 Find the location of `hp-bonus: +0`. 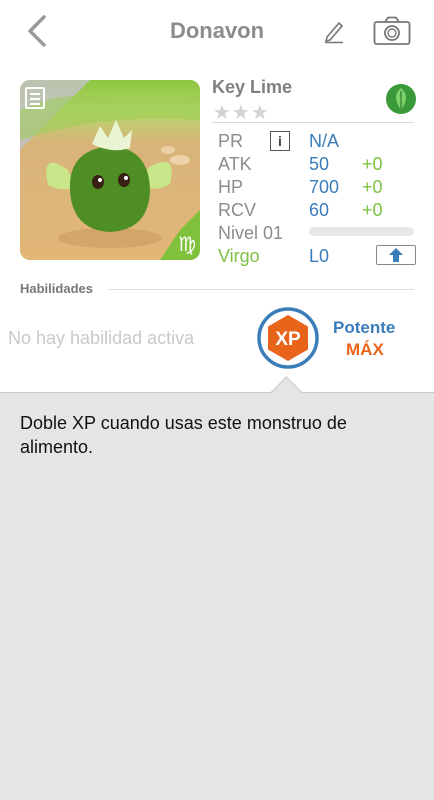

hp-bonus: +0 is located at coordinates (372, 187).